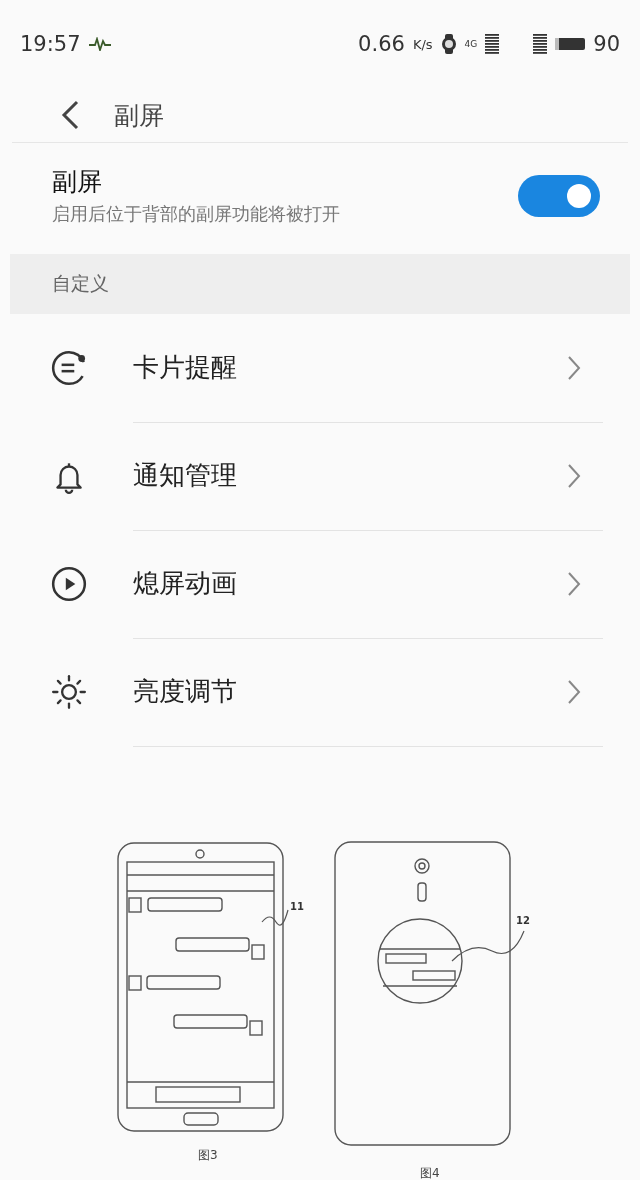  What do you see at coordinates (139, 115) in the screenshot?
I see `page-title: 副屏` at bounding box center [139, 115].